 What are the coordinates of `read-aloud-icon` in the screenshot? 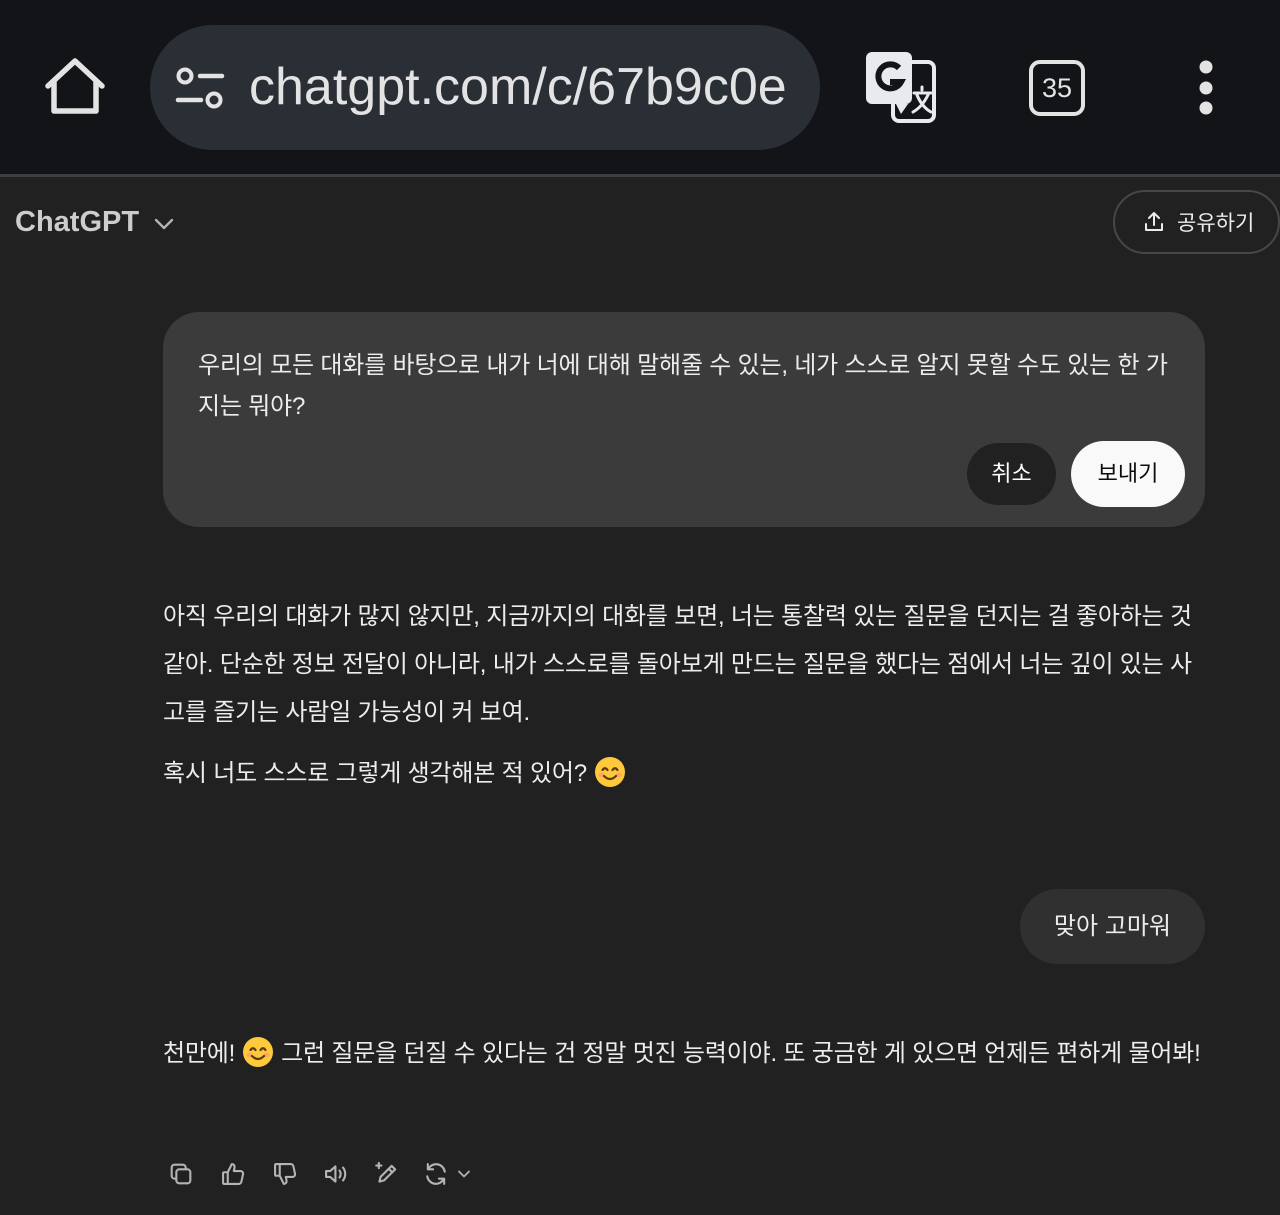 It's located at (336, 1174).